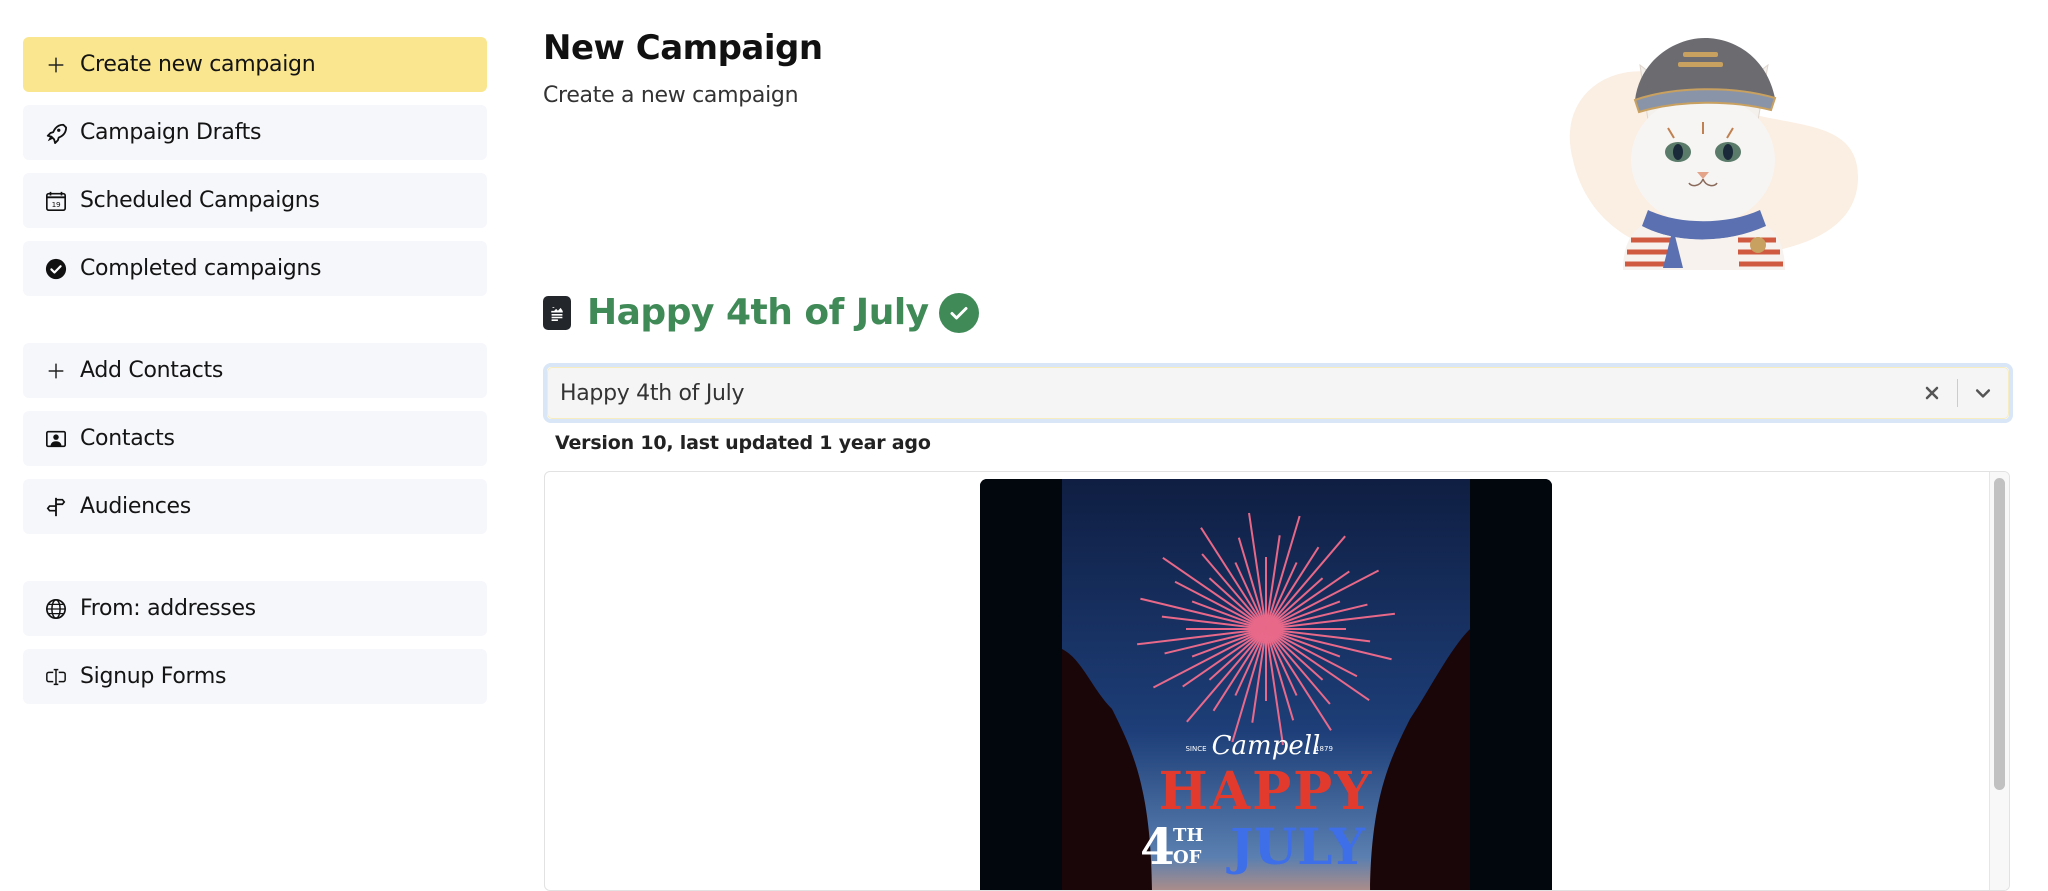 The image size is (2048, 891). I want to click on create-new-campaign-button: Create new campaign, so click(255, 64).